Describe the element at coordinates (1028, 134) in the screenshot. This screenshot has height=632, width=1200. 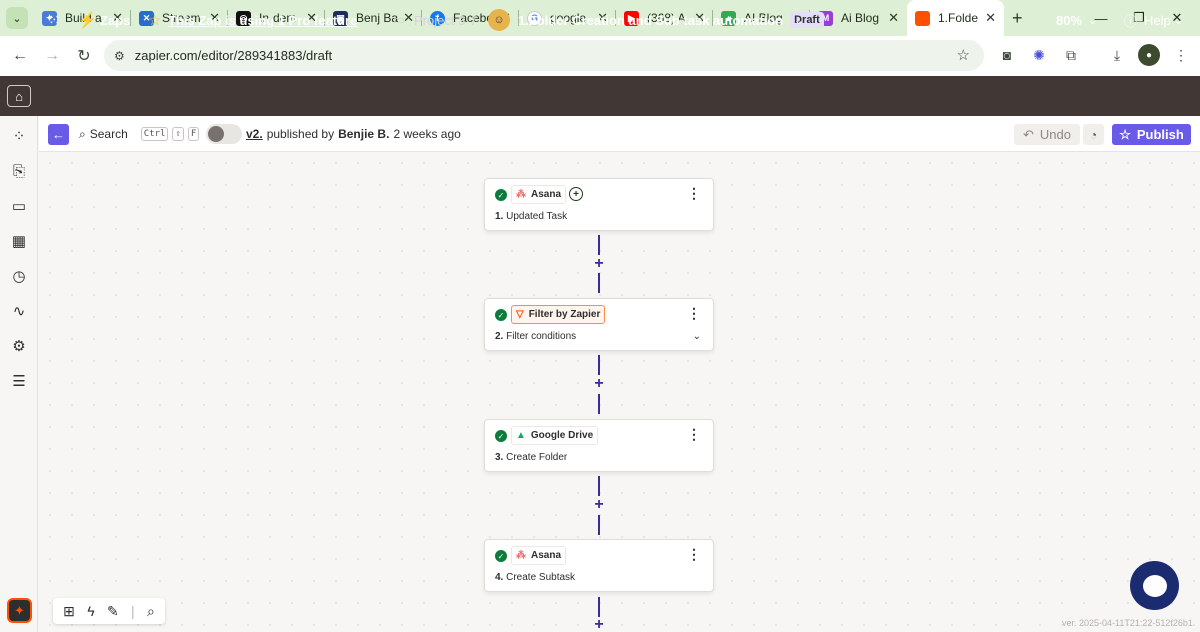
I see `undo-icon: ↶` at that location.